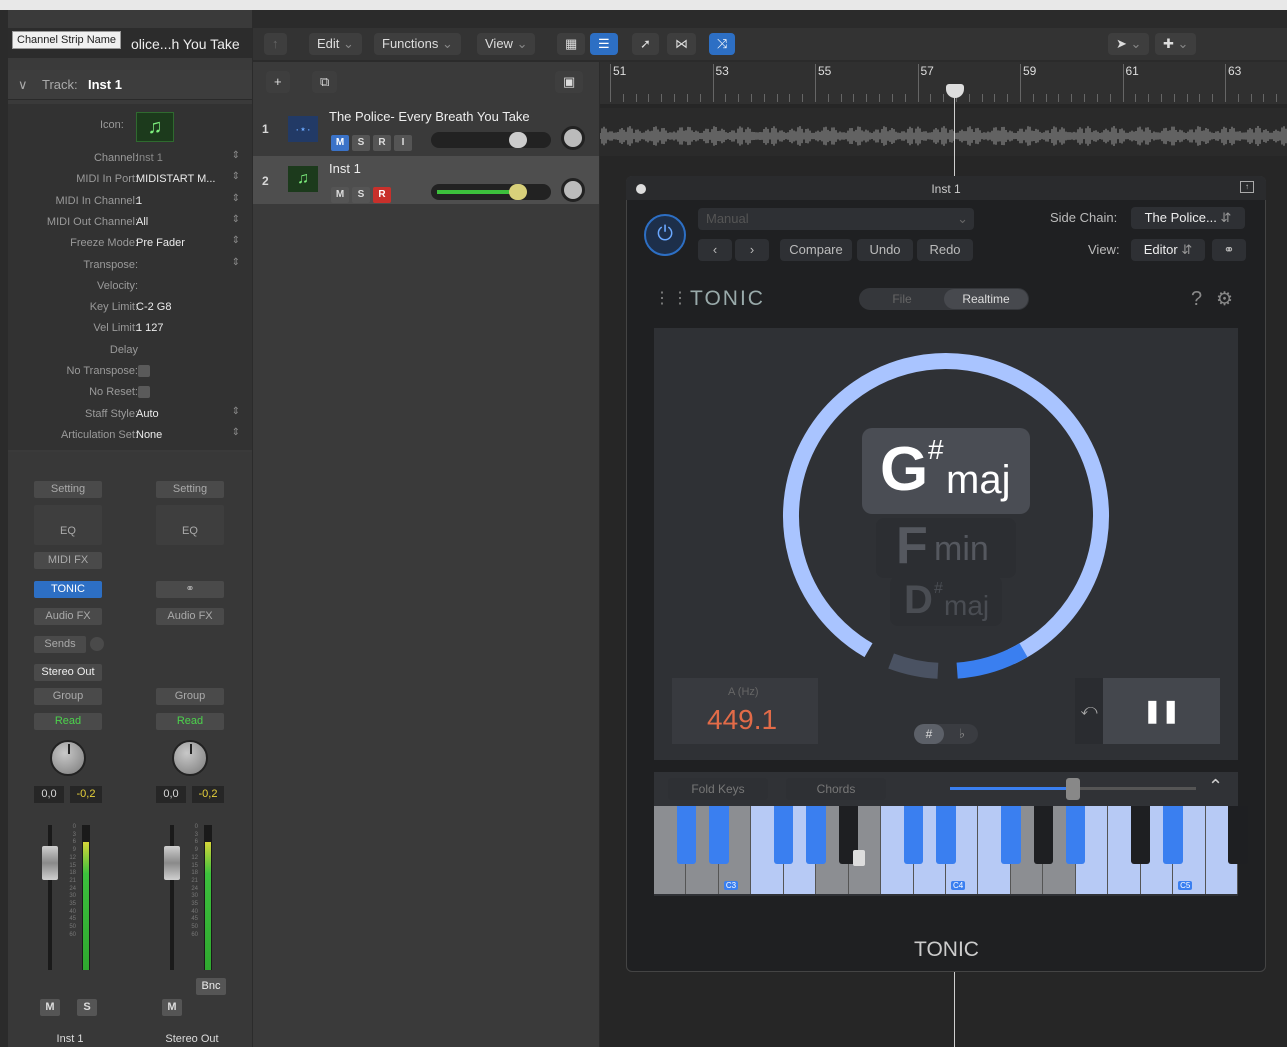  Describe the element at coordinates (836, 789) in the screenshot. I see `chords-button: Chords` at that location.